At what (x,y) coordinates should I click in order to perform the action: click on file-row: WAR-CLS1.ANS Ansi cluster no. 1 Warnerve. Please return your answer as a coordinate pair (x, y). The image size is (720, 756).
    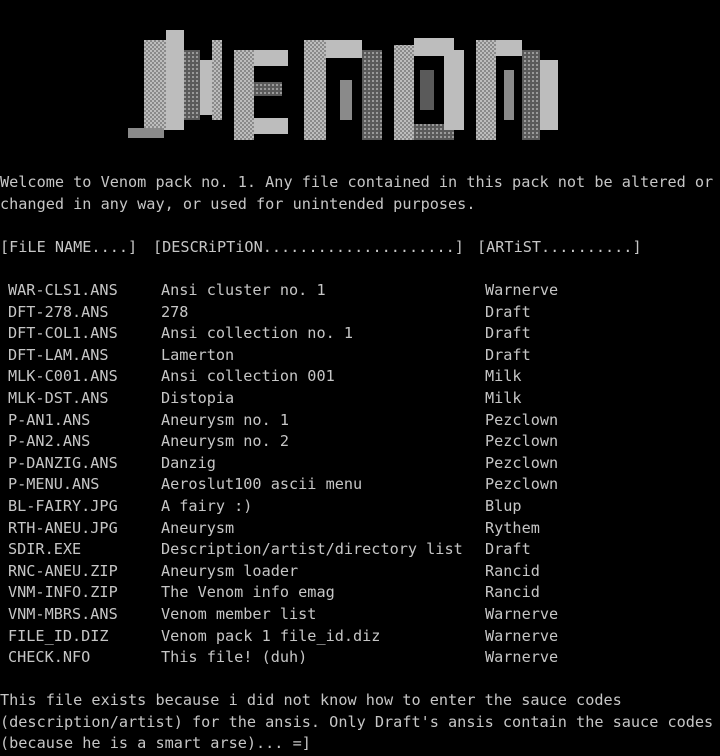
    Looking at the image, I should click on (360, 291).